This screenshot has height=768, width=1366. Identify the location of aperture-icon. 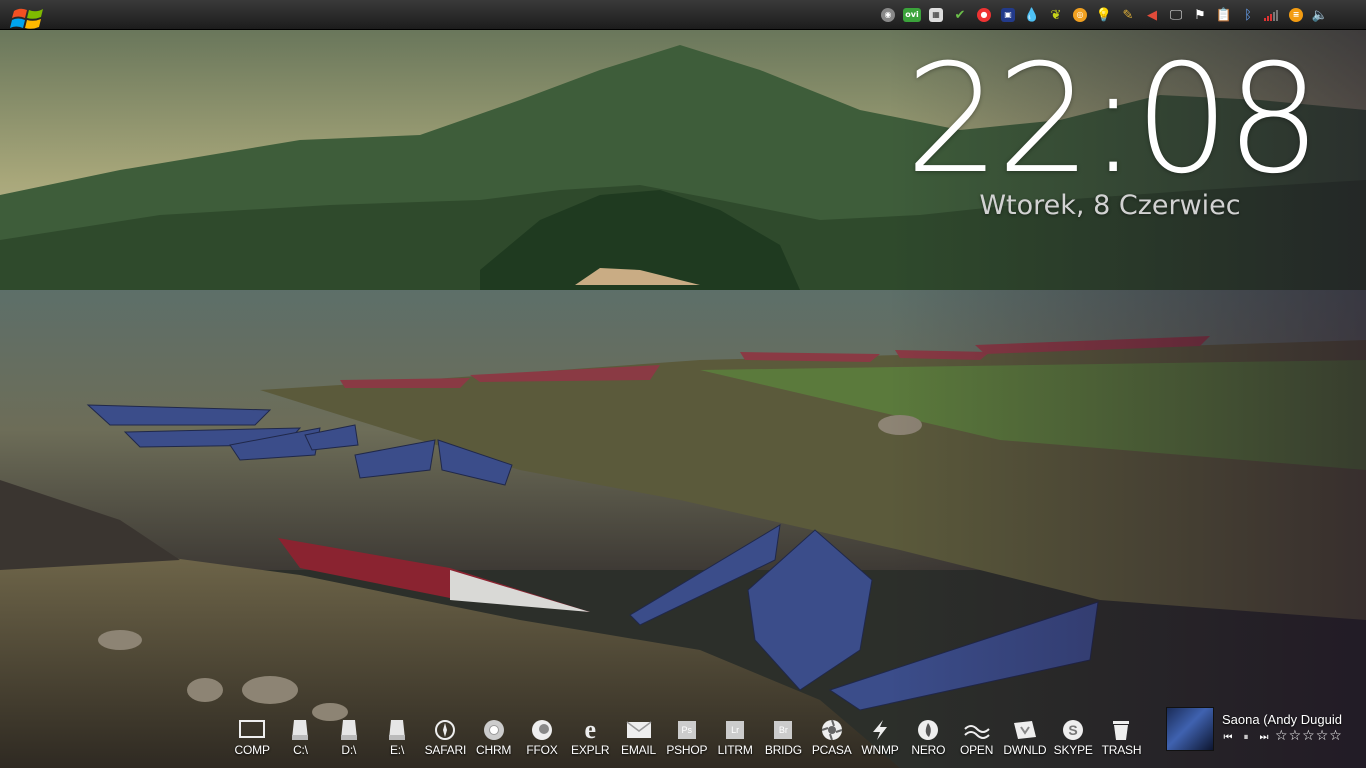
(832, 730).